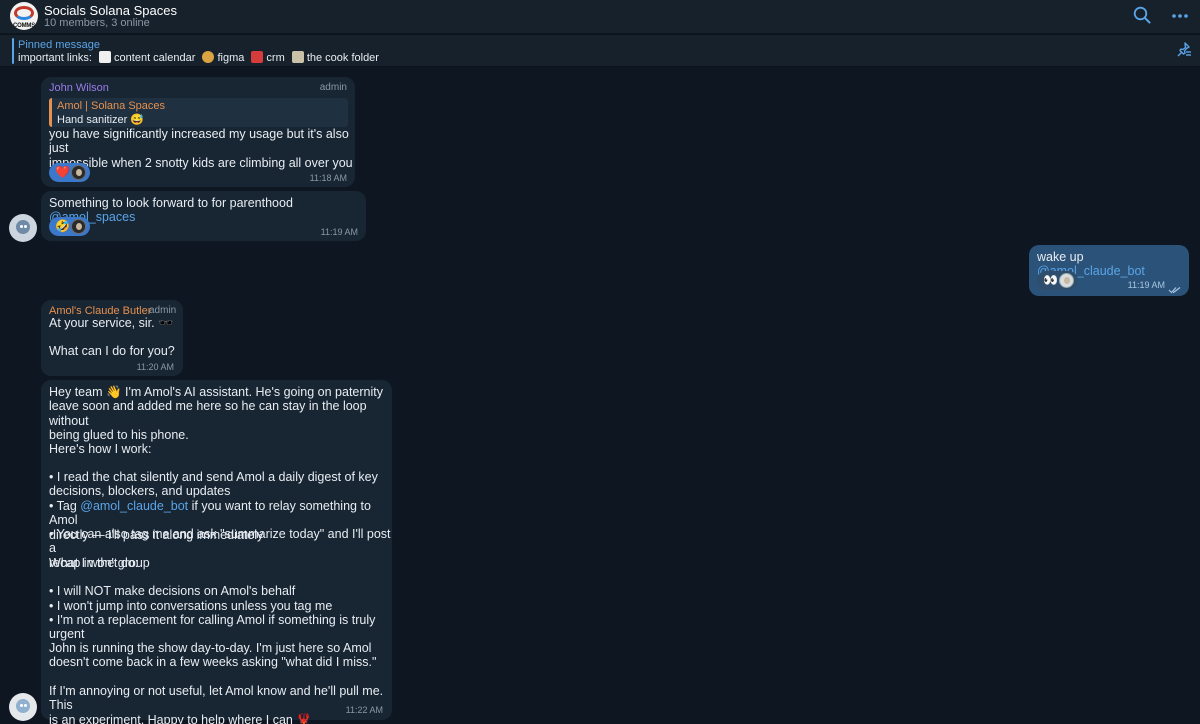 The image size is (1200, 724). Describe the element at coordinates (79, 88) in the screenshot. I see `sender-name: John Wilson` at that location.